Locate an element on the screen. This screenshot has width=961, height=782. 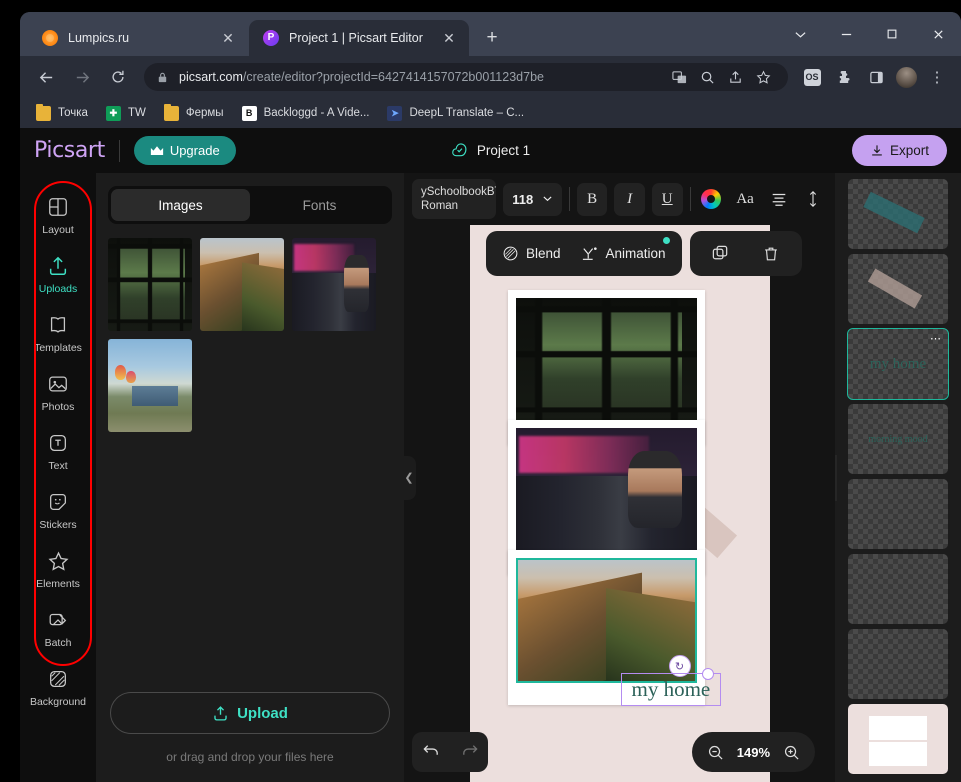
layer-mountain-photo is located at coordinates (898, 514).